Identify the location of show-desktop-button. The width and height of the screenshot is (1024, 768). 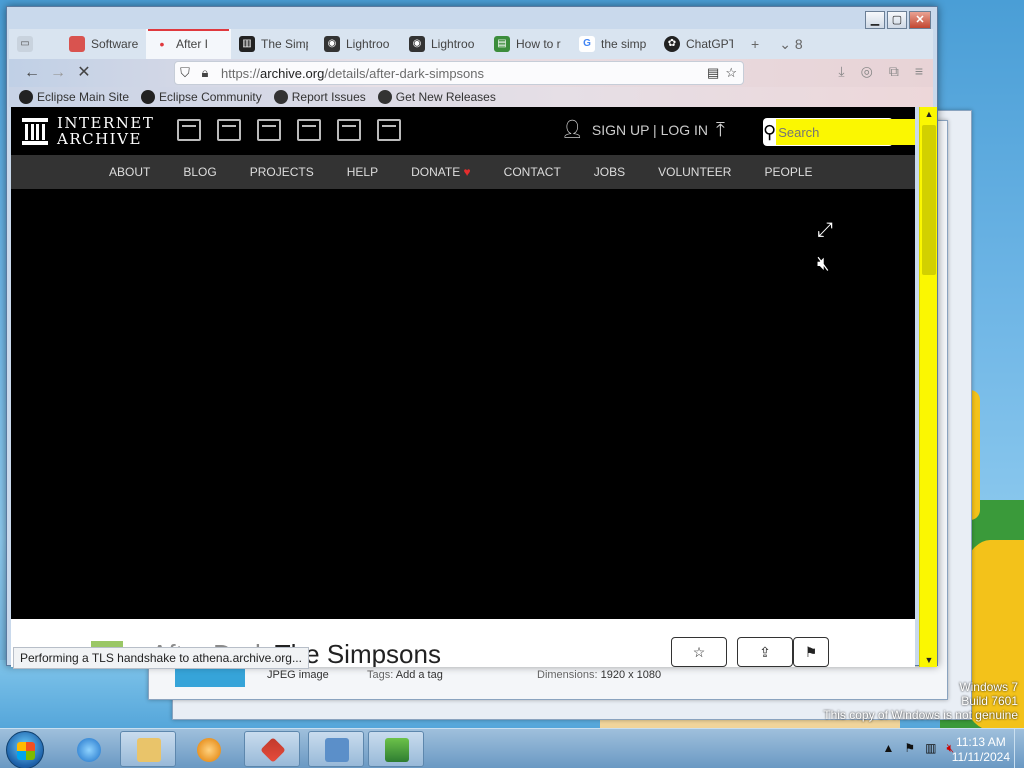
(1019, 748).